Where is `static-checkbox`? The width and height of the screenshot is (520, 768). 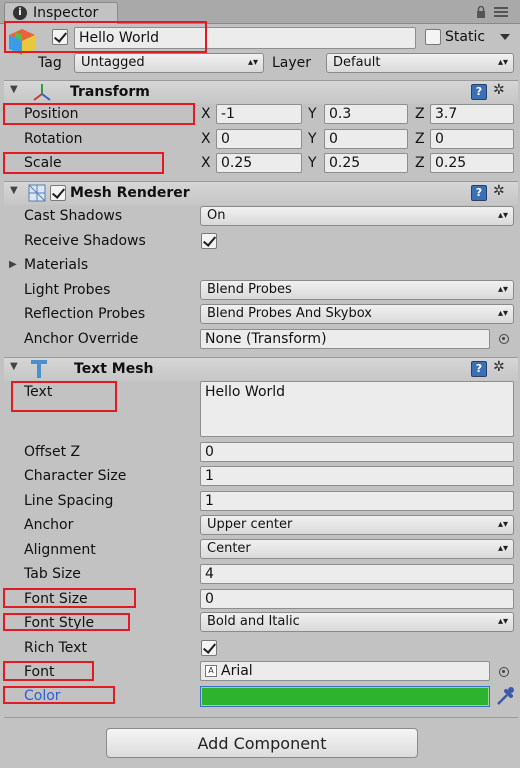
static-checkbox is located at coordinates (433, 37).